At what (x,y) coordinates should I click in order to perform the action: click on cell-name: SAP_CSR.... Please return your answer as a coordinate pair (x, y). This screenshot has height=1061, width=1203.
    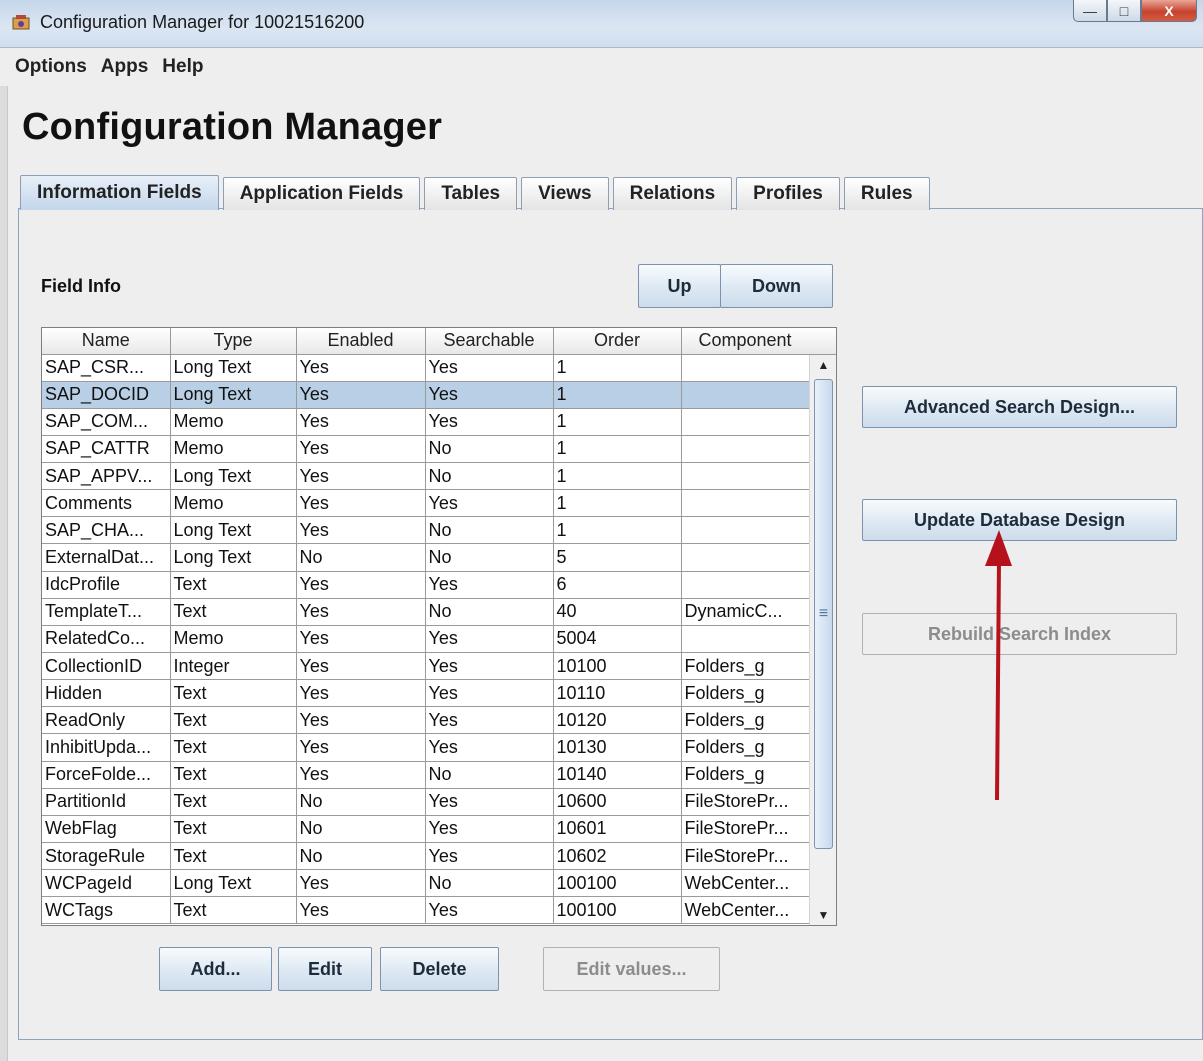
    Looking at the image, I should click on (106, 368).